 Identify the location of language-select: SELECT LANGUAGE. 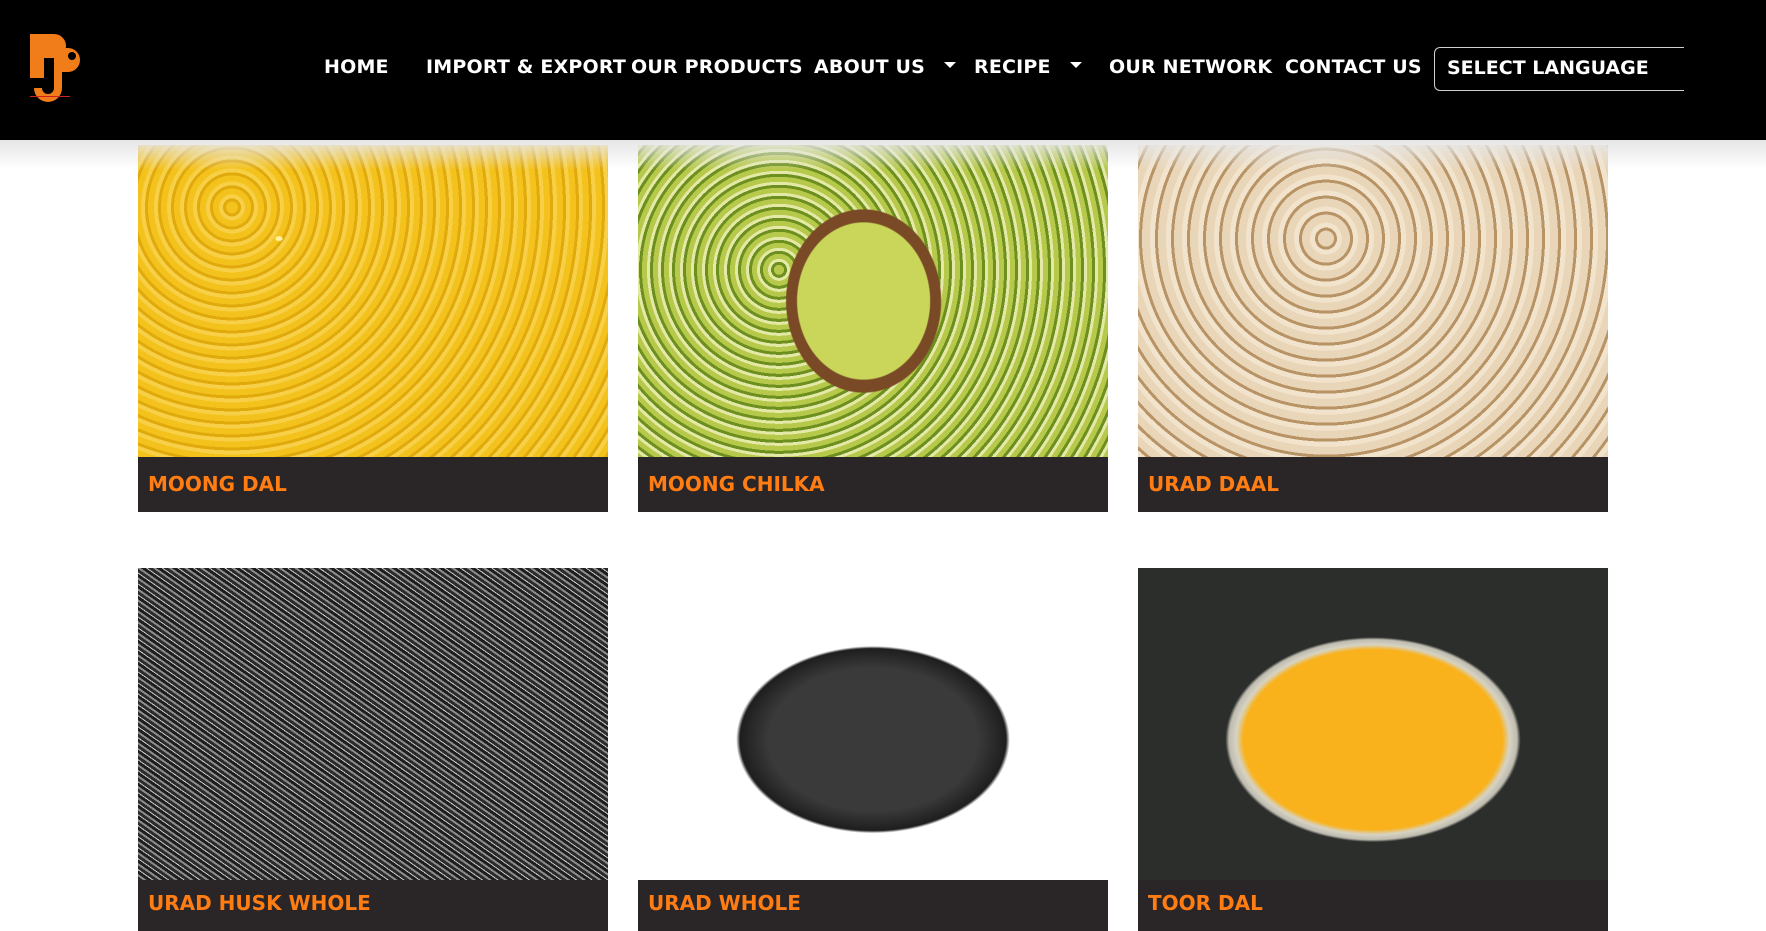
(1559, 69).